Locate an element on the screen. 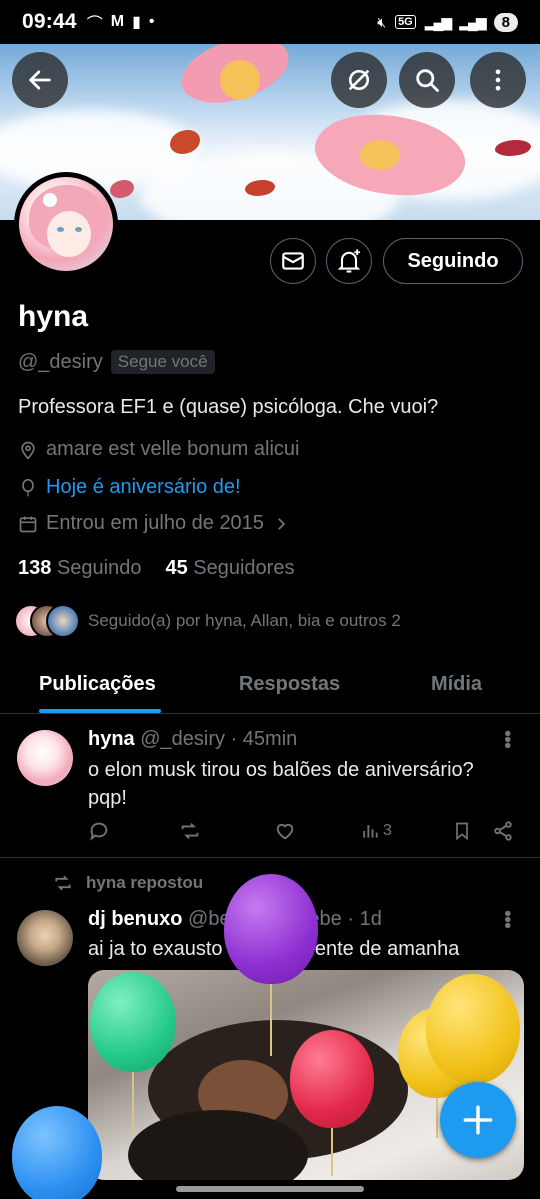 The height and width of the screenshot is (1199, 540). views-icon is located at coordinates (370, 831).